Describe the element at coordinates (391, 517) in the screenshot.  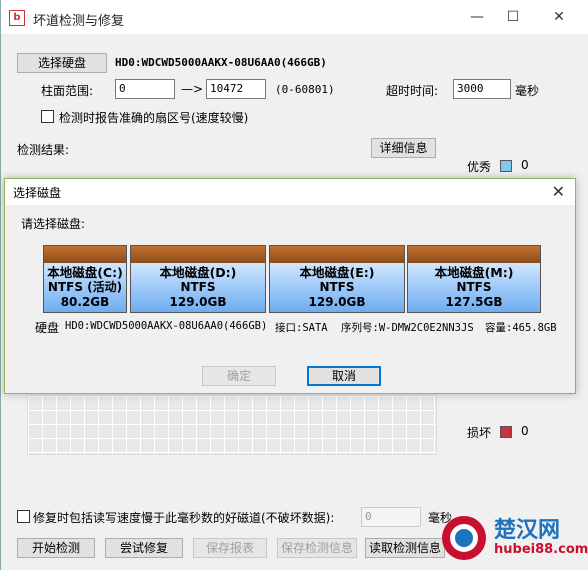
I see `repair-ms-input: 0` at that location.